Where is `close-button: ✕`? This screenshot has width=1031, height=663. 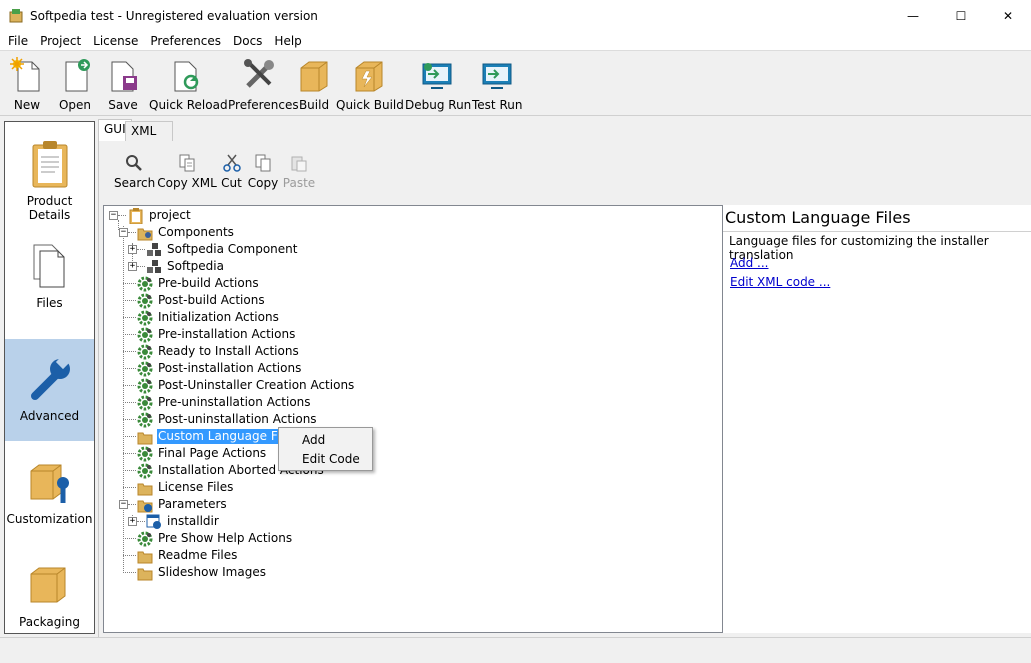
close-button: ✕ is located at coordinates (1008, 15).